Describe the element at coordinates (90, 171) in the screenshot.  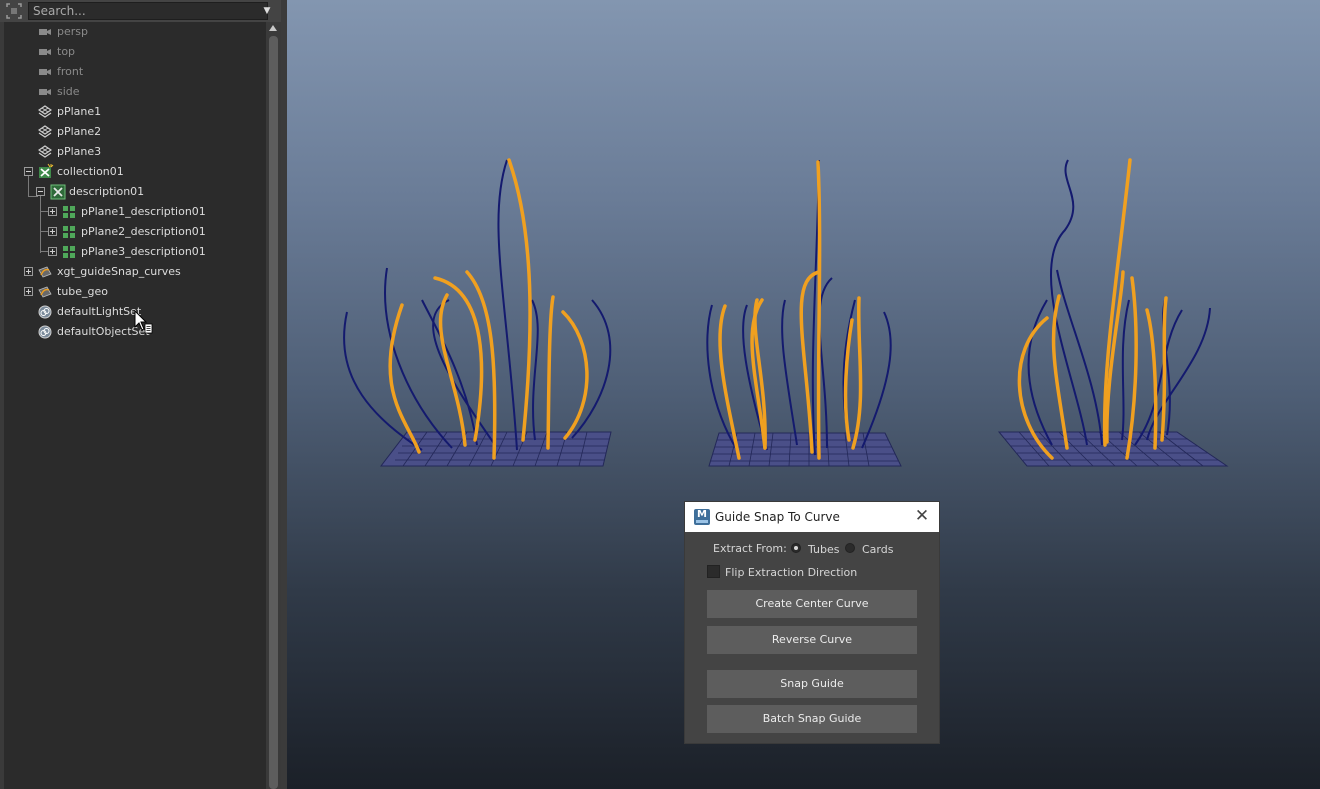
I see `outliner-item-label: collection01` at that location.